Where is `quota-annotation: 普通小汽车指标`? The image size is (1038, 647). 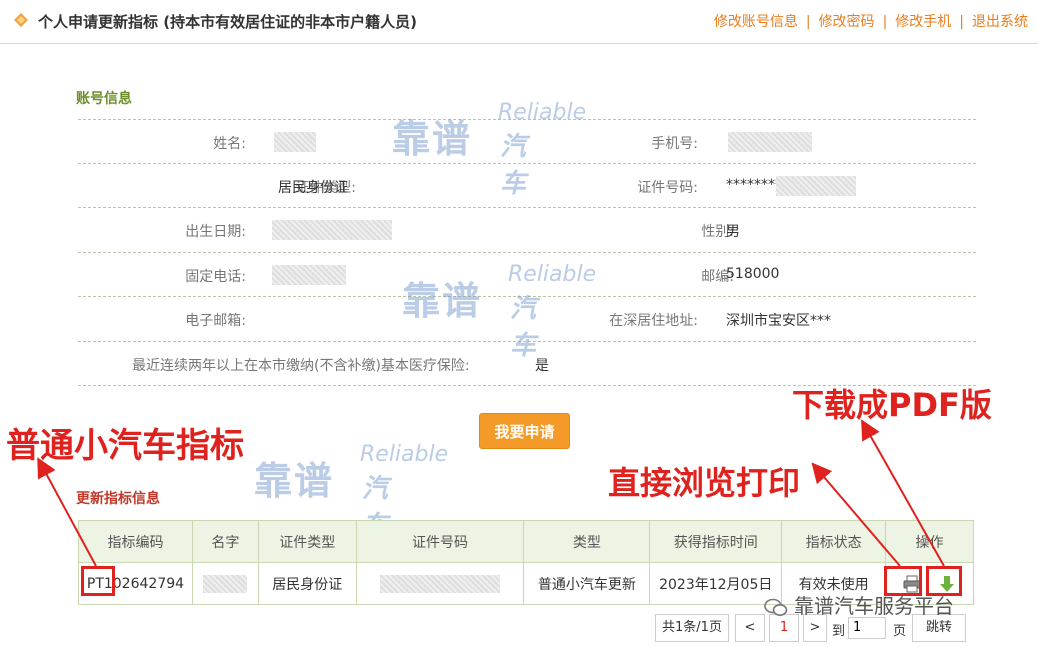 quota-annotation: 普通小汽车指标 is located at coordinates (125, 446).